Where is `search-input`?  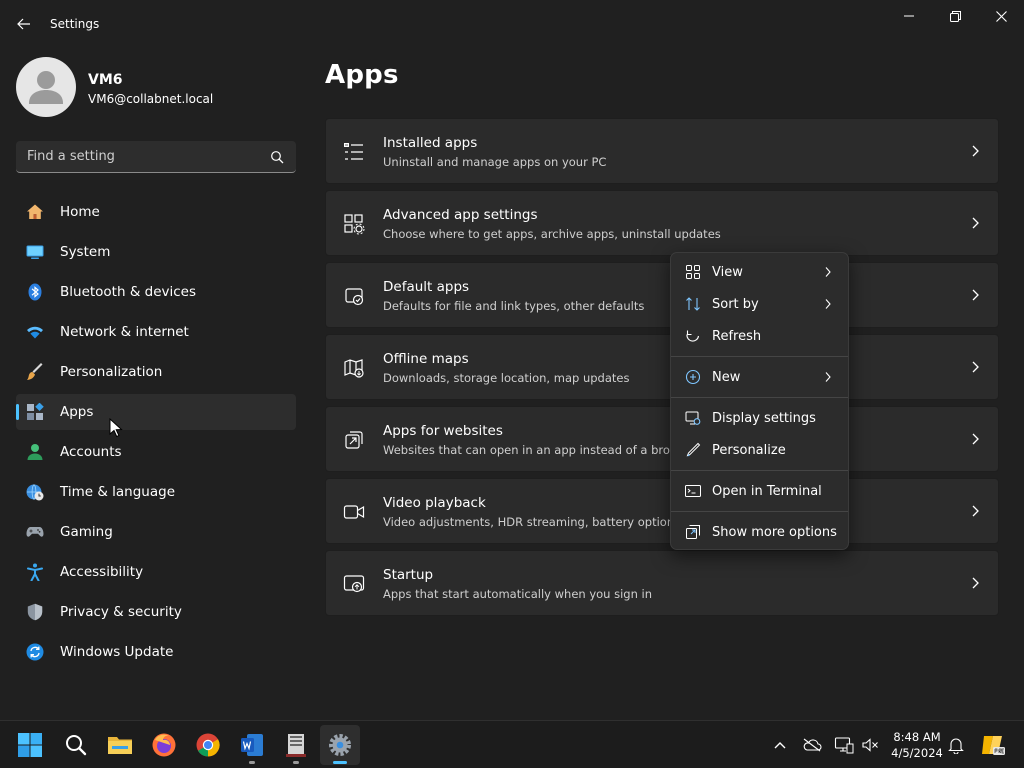
search-input is located at coordinates (141, 156).